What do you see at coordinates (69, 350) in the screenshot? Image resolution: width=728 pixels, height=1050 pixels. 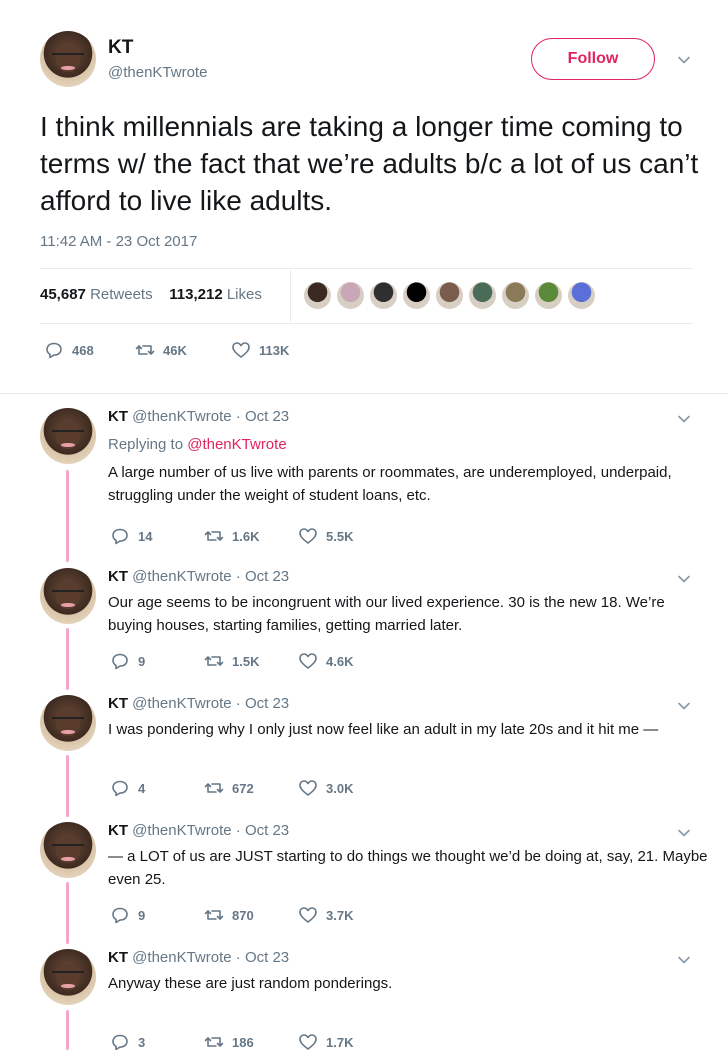 I see `reply-action: 468` at bounding box center [69, 350].